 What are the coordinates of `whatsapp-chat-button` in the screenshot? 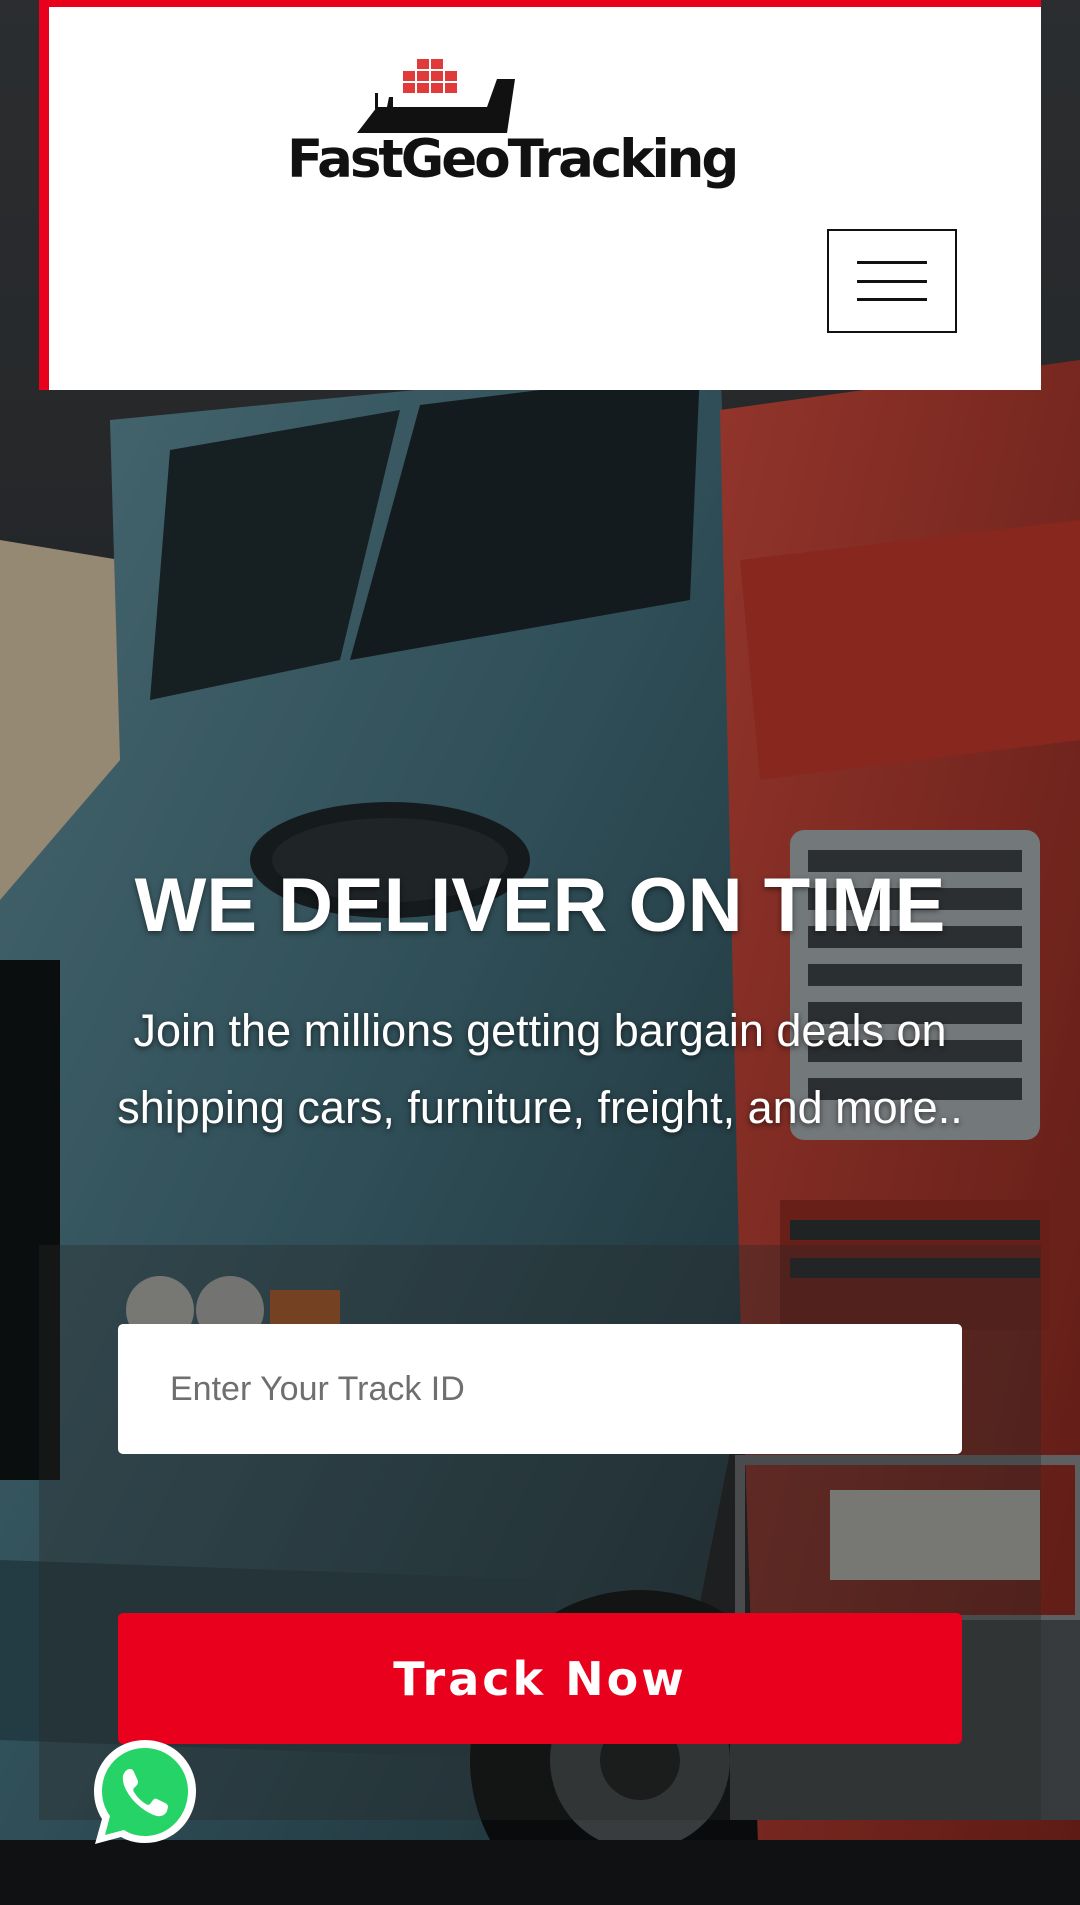 It's located at (145, 1793).